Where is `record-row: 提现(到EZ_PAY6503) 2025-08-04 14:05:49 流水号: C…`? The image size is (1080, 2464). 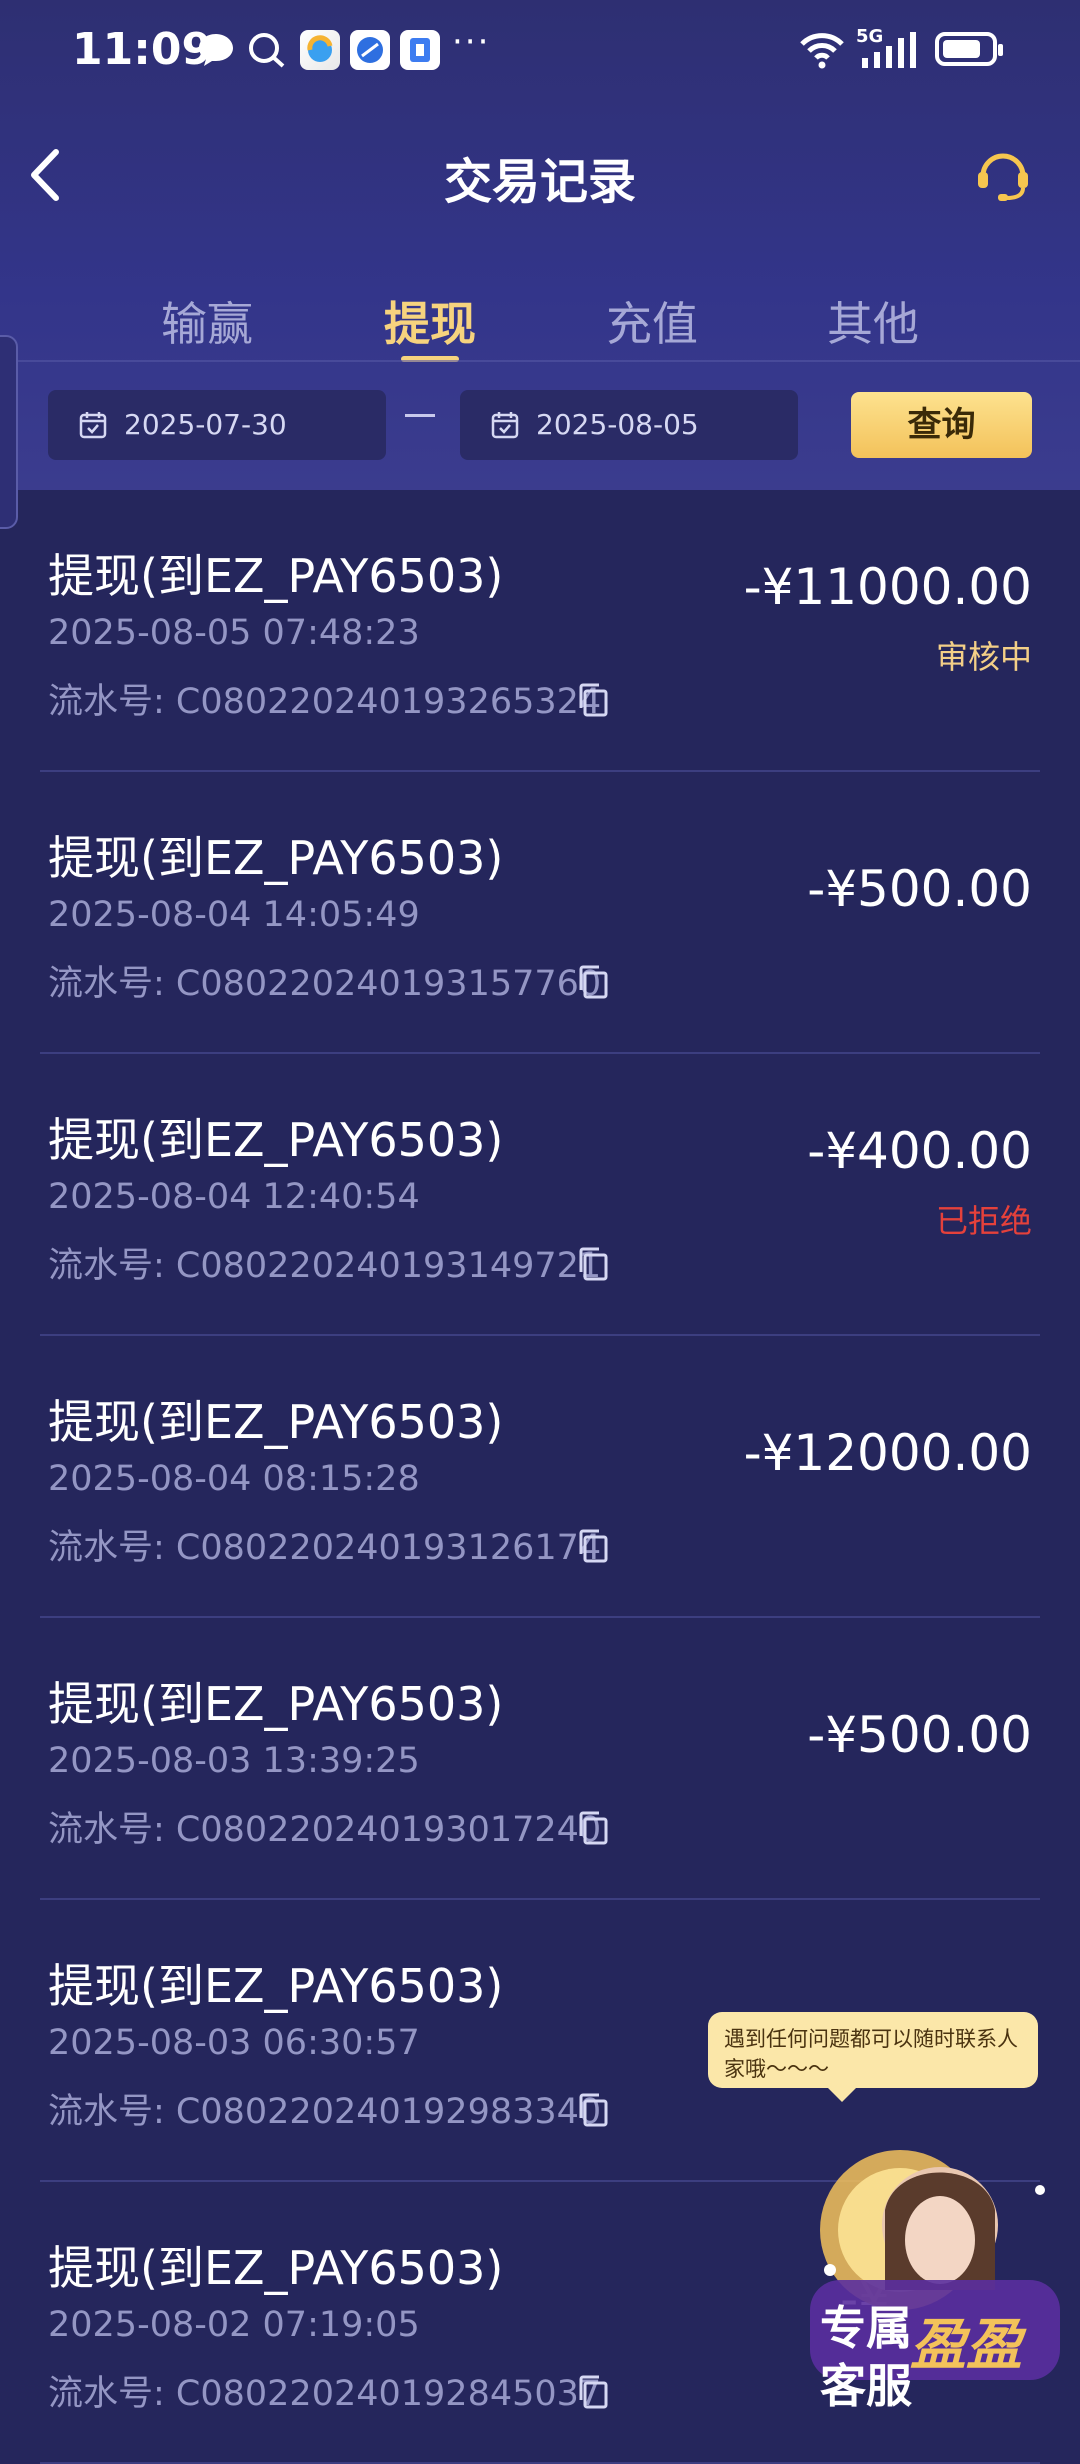
record-row: 提现(到EZ_PAY6503) 2025-08-04 14:05:49 流水号: C… is located at coordinates (540, 913).